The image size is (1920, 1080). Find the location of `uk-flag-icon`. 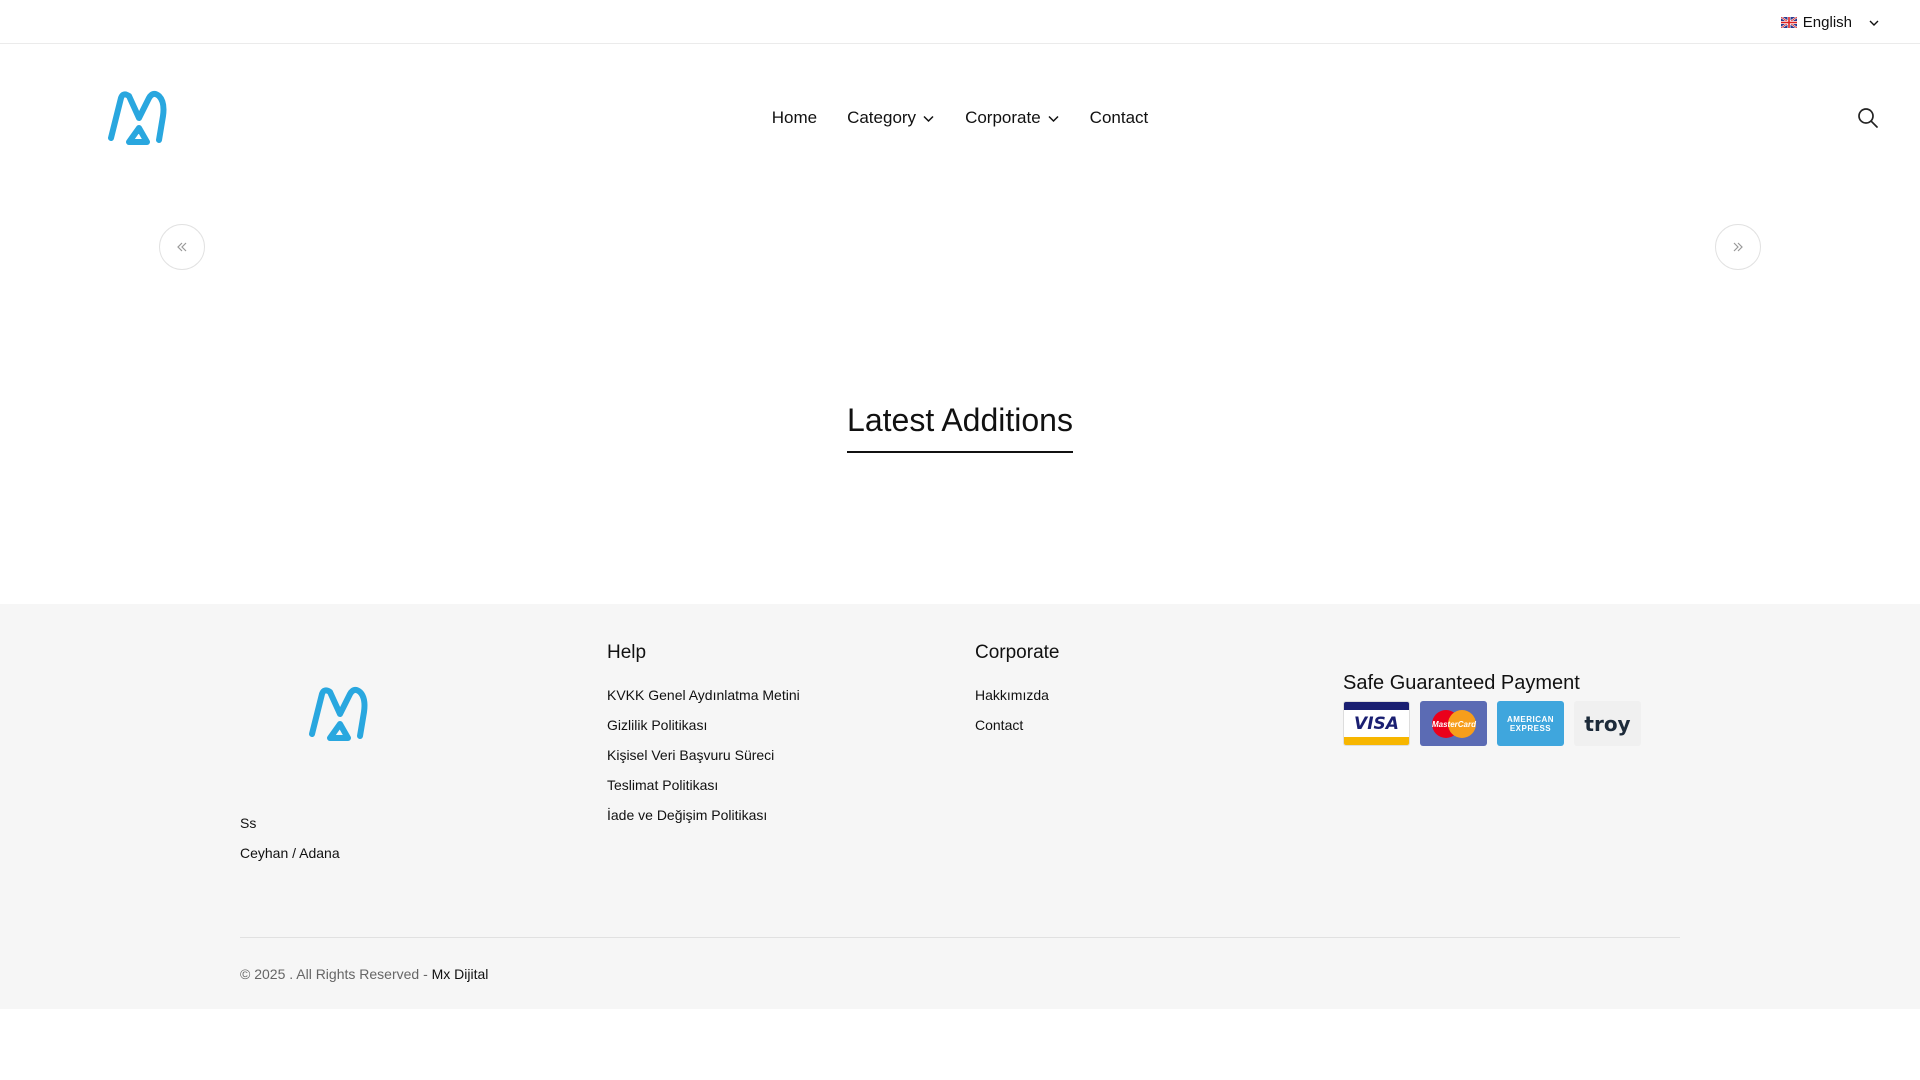

uk-flag-icon is located at coordinates (1788, 22).